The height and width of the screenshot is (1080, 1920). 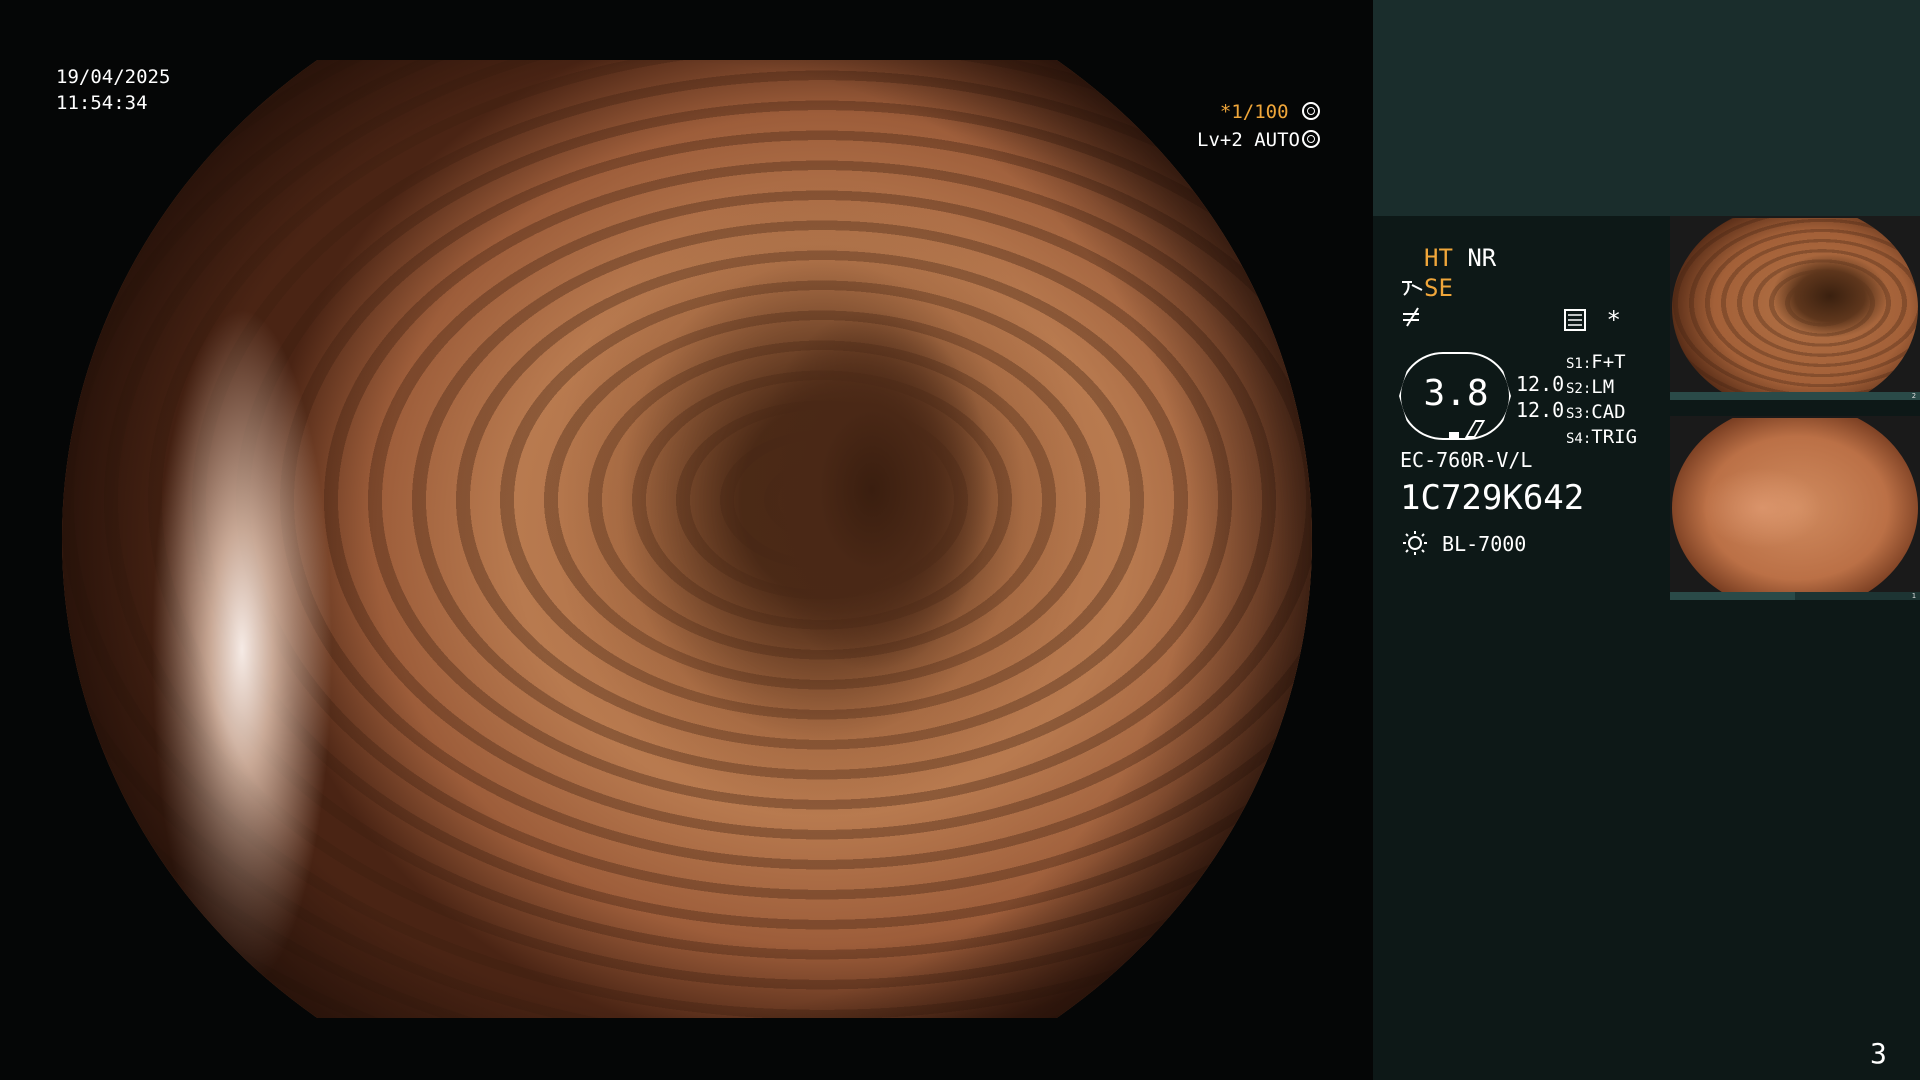 What do you see at coordinates (1225, 112) in the screenshot?
I see `shutter-star: *` at bounding box center [1225, 112].